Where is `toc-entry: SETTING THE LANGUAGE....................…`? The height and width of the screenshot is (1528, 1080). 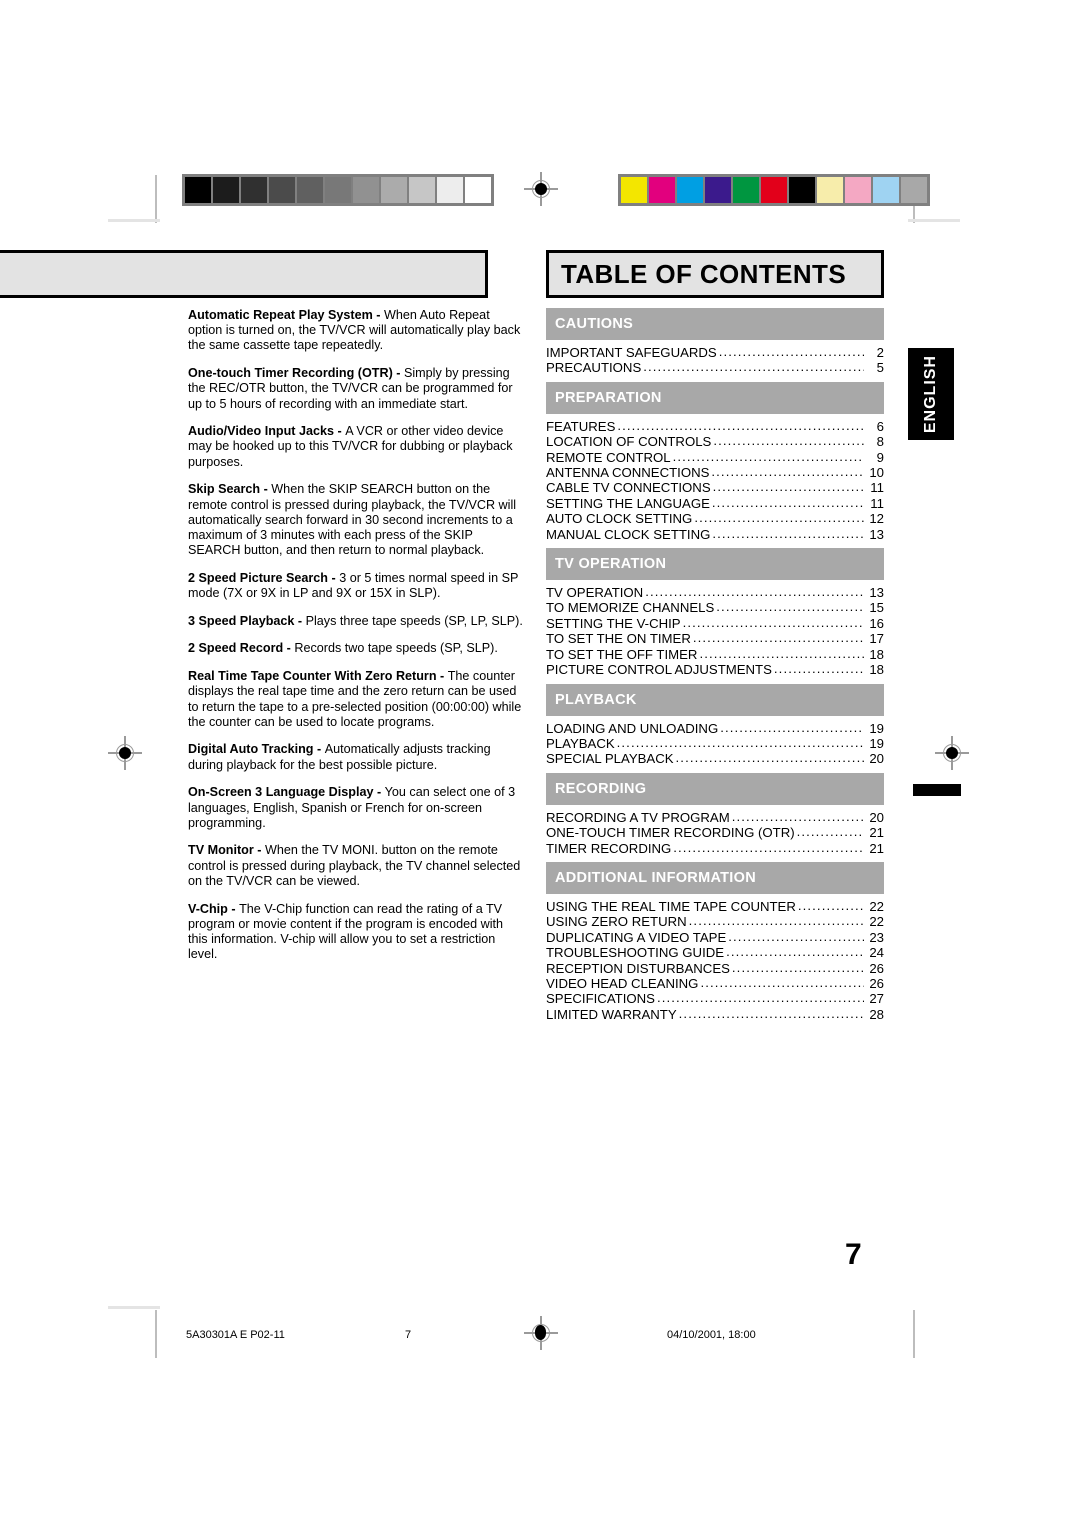 toc-entry: SETTING THE LANGUAGE....................… is located at coordinates (715, 503).